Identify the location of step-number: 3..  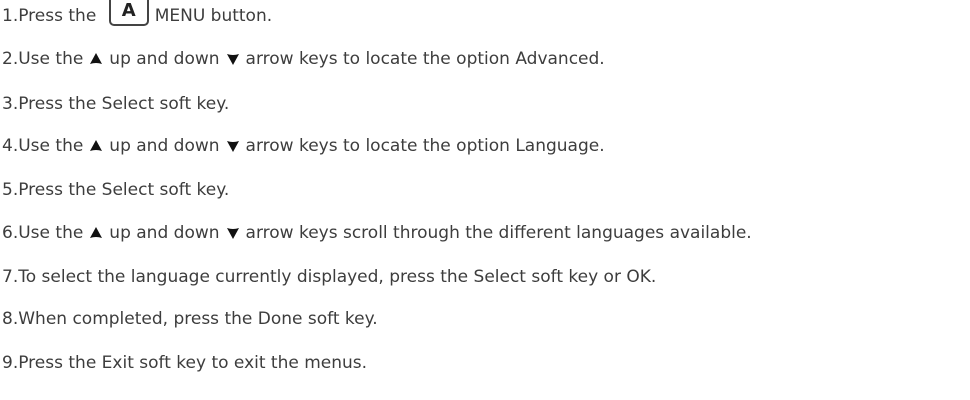
(10, 104).